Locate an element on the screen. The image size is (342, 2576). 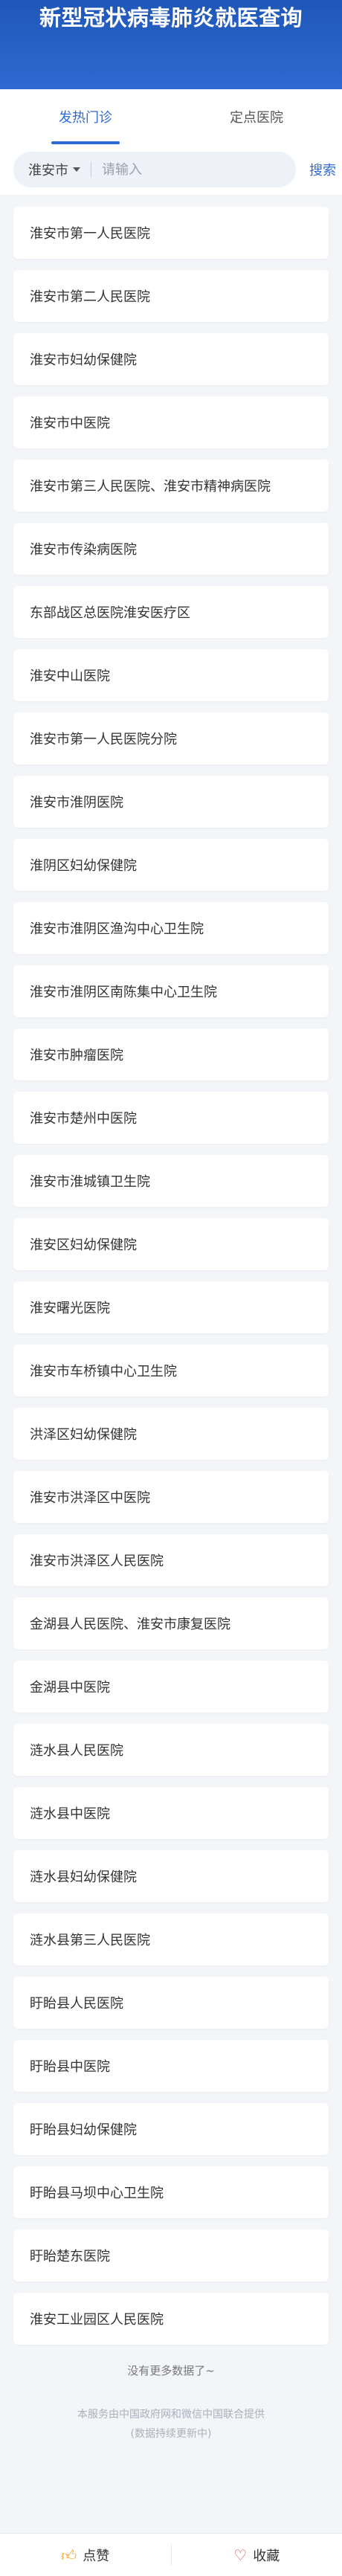
hospital-list-item: 淮安市淮阴医院 is located at coordinates (171, 802).